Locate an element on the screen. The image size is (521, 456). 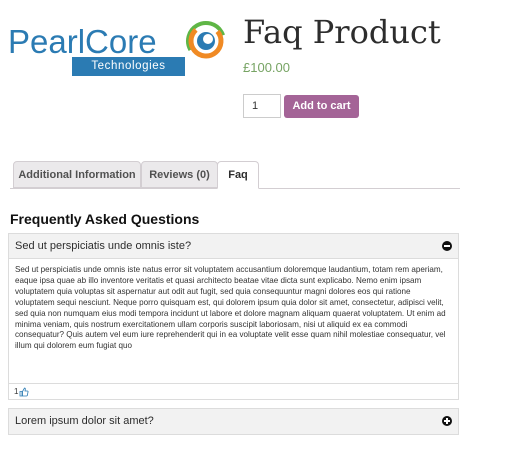
tab-reviews: Reviews (0) is located at coordinates (179, 174).